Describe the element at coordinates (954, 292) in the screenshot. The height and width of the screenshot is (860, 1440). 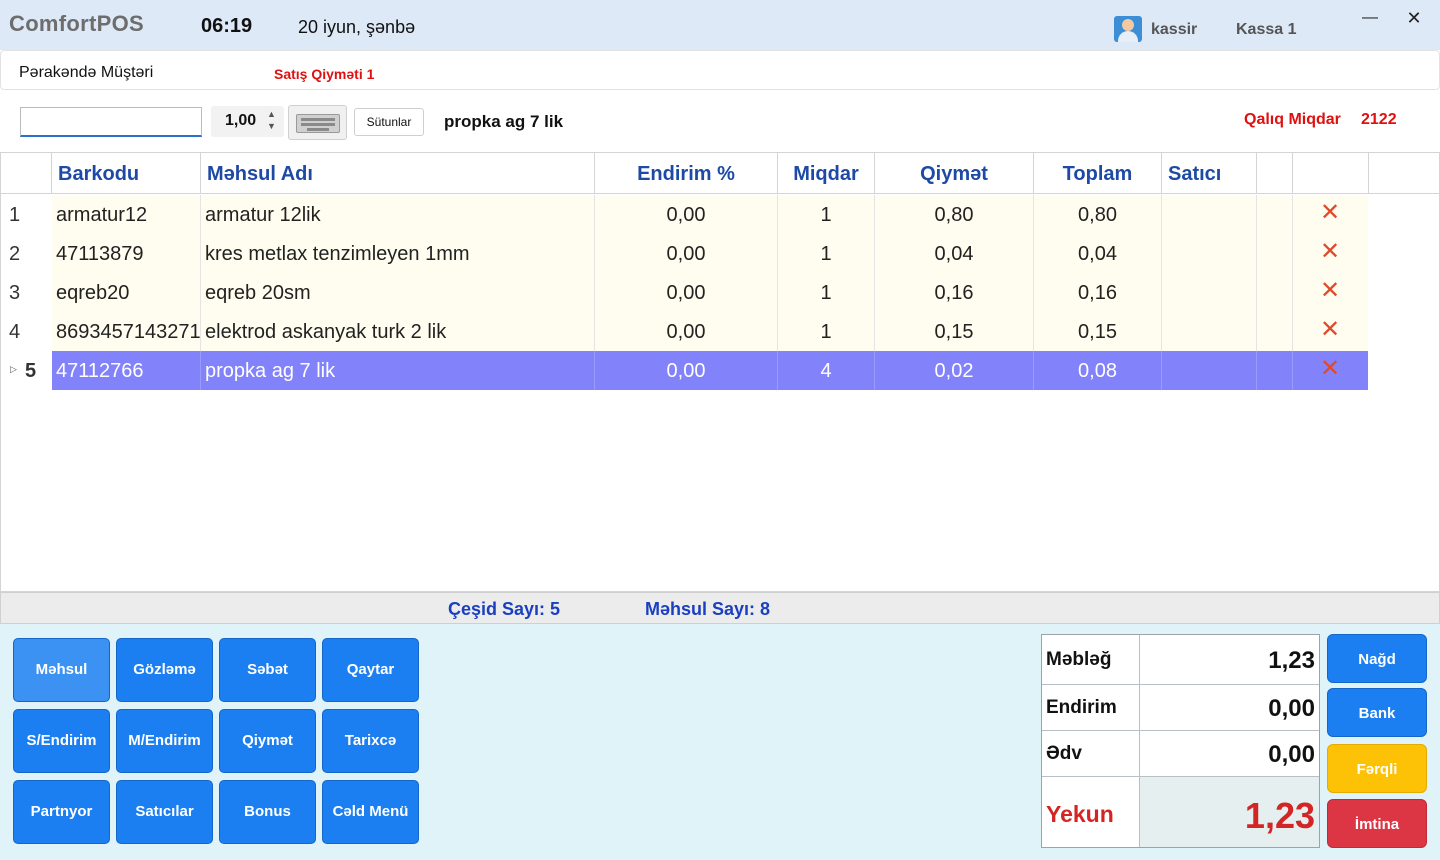
I see `cell-price: 0,16` at that location.